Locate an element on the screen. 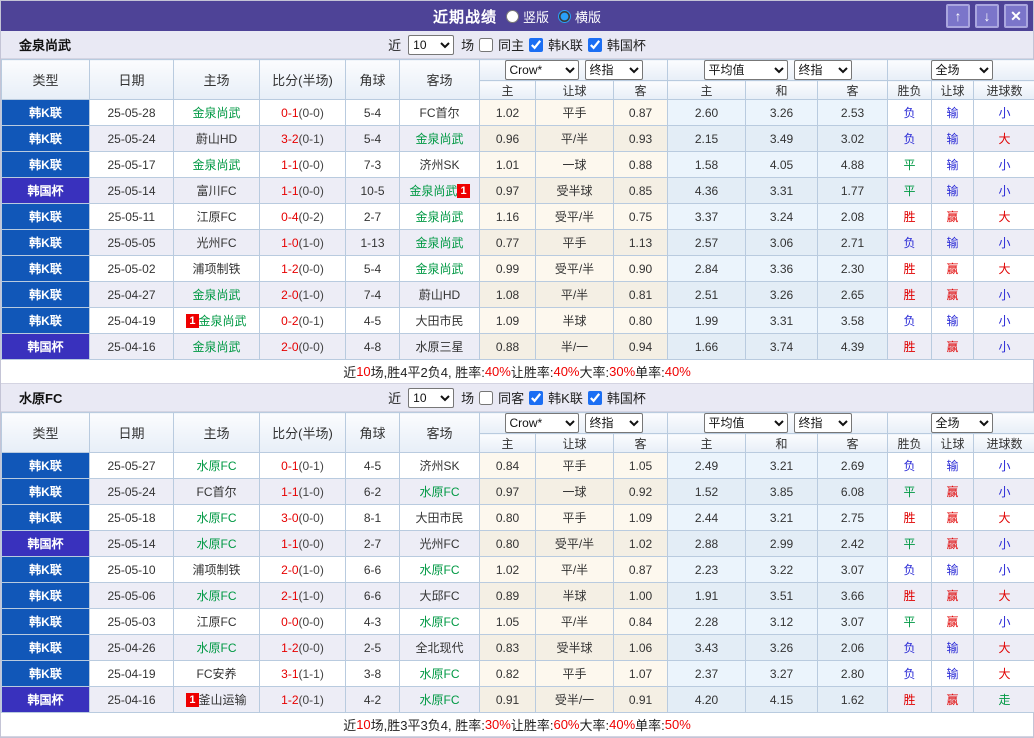  home-team-cell: 金泉尚武 is located at coordinates (217, 165).